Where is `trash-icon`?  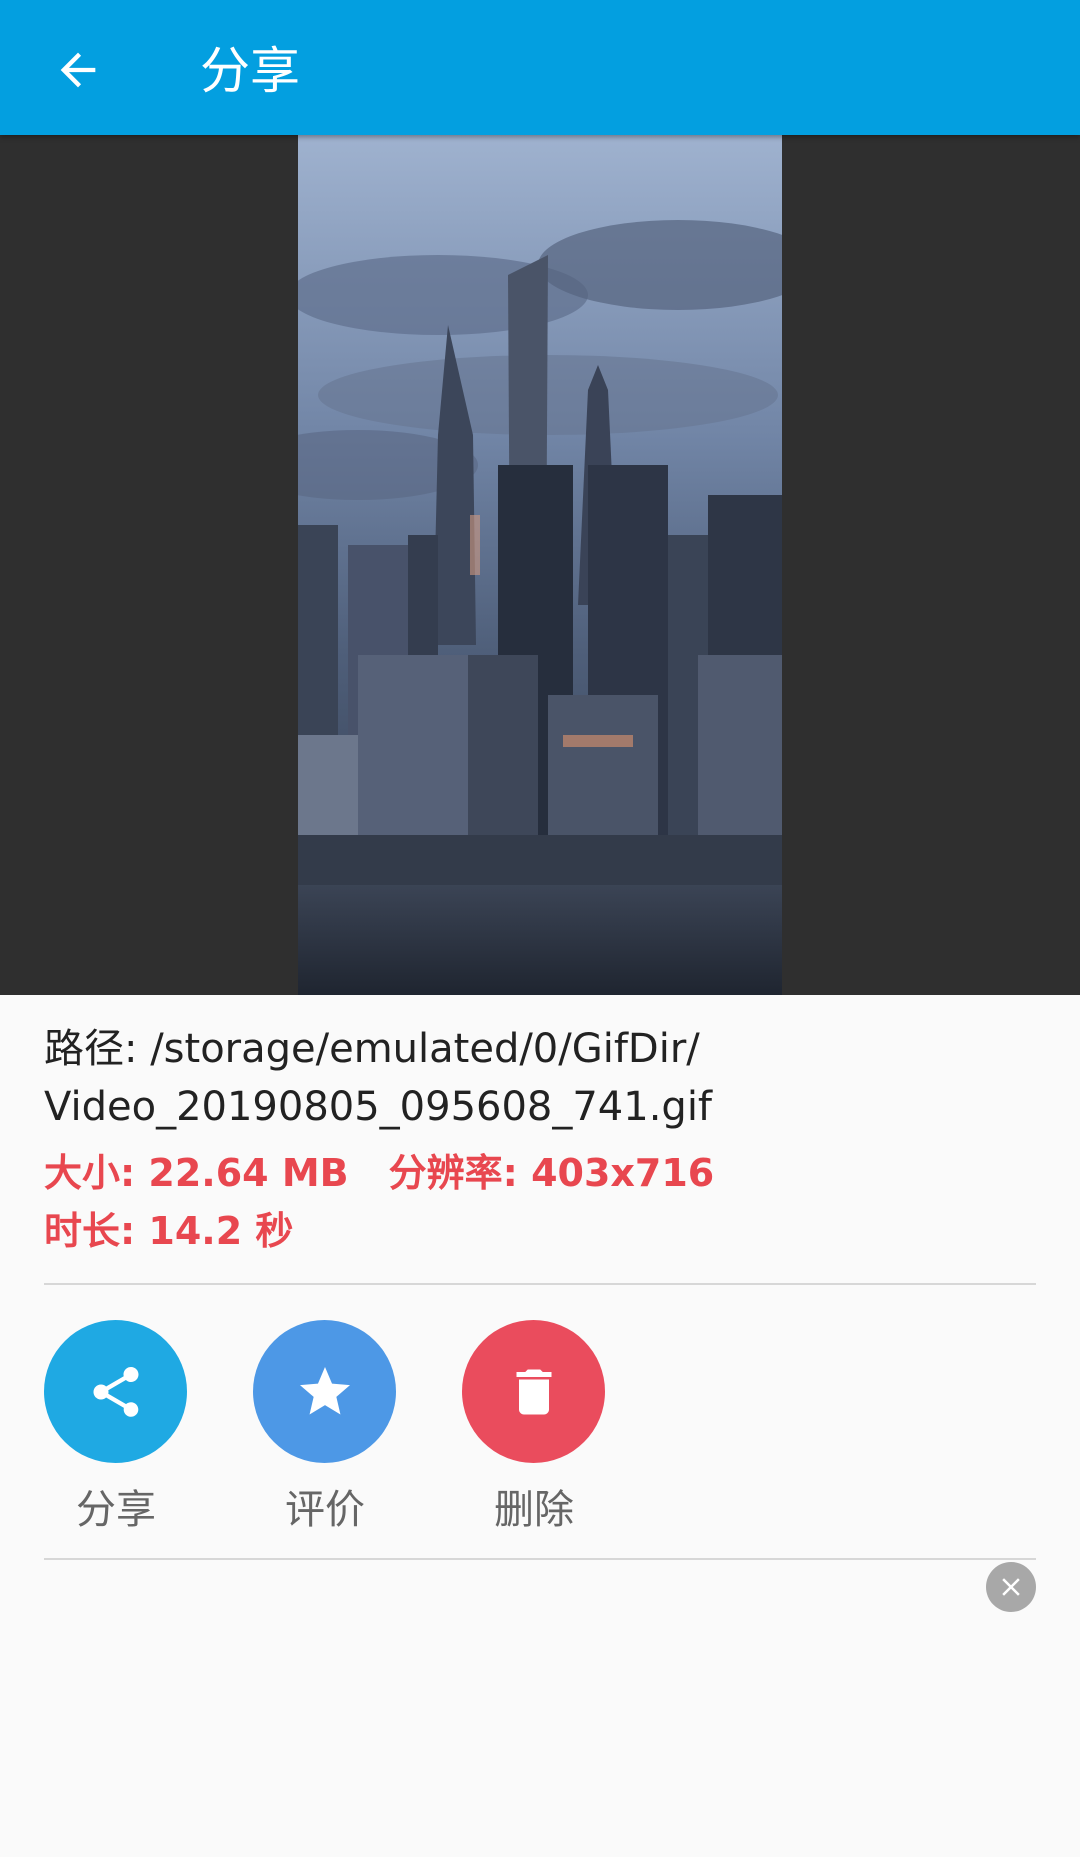
trash-icon is located at coordinates (533, 1391).